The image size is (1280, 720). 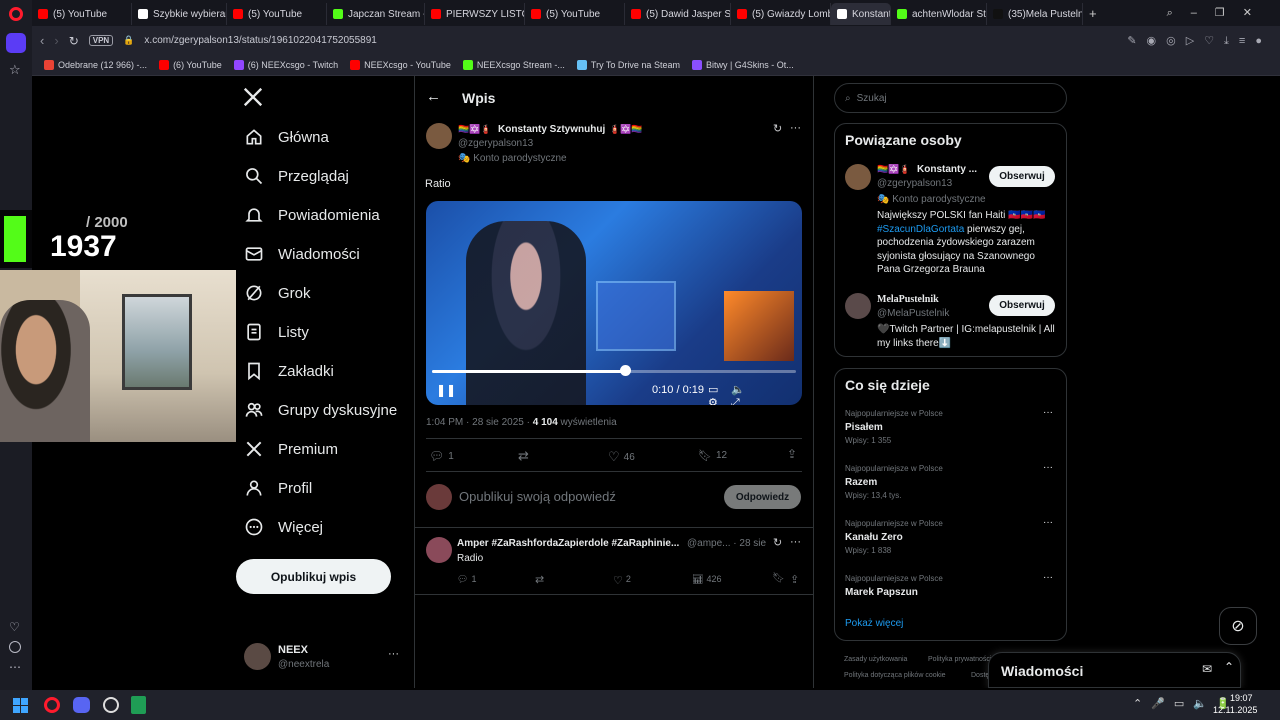 What do you see at coordinates (433, 96) in the screenshot?
I see `back-arrow-icon: ←` at bounding box center [433, 96].